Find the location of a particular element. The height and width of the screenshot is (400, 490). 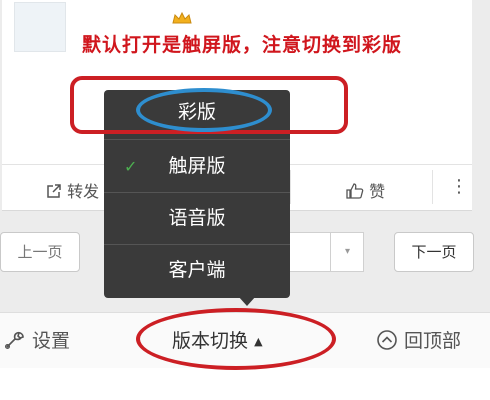

settings-button: 设置 is located at coordinates (37, 339).